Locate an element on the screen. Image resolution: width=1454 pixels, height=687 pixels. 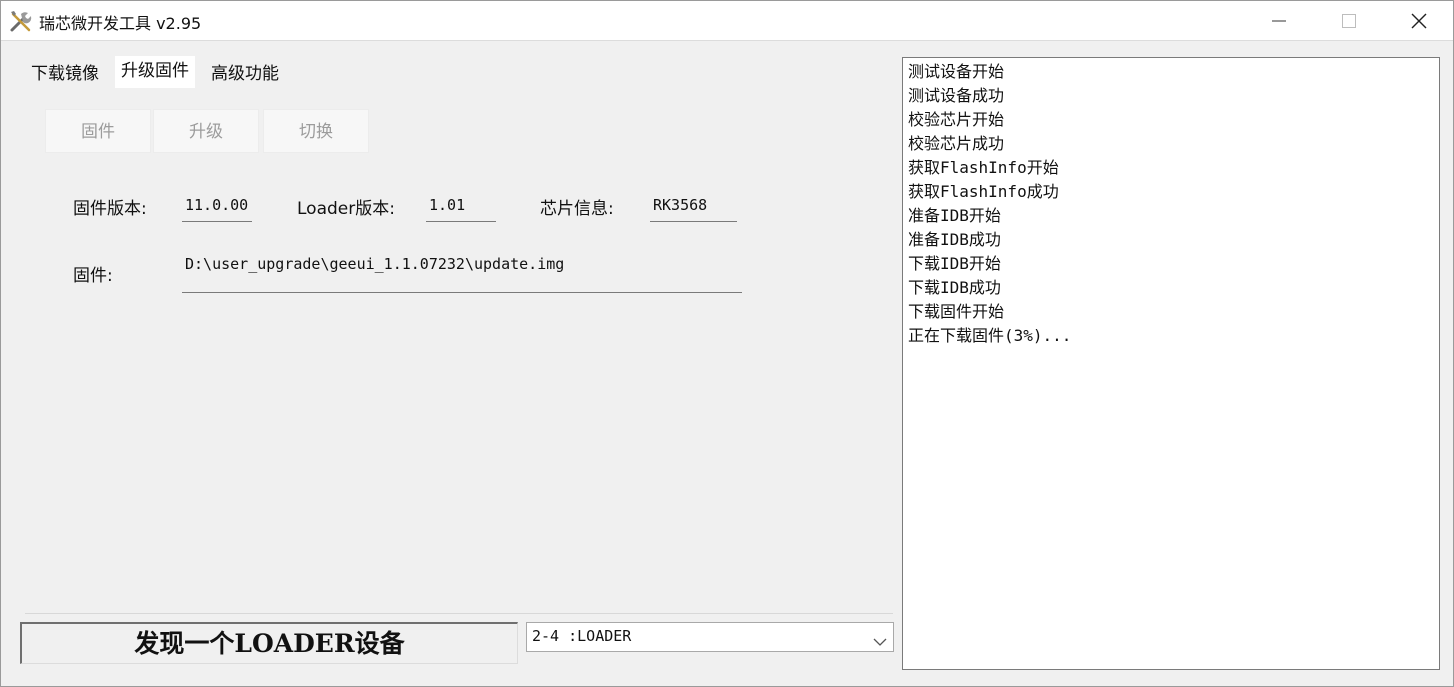
loader-version-label: Loader版本: is located at coordinates (346, 209).